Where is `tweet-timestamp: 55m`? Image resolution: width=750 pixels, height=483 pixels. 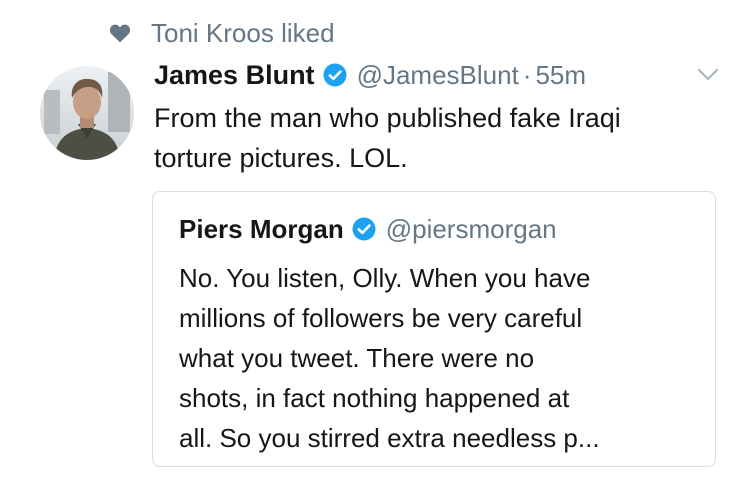
tweet-timestamp: 55m is located at coordinates (560, 75).